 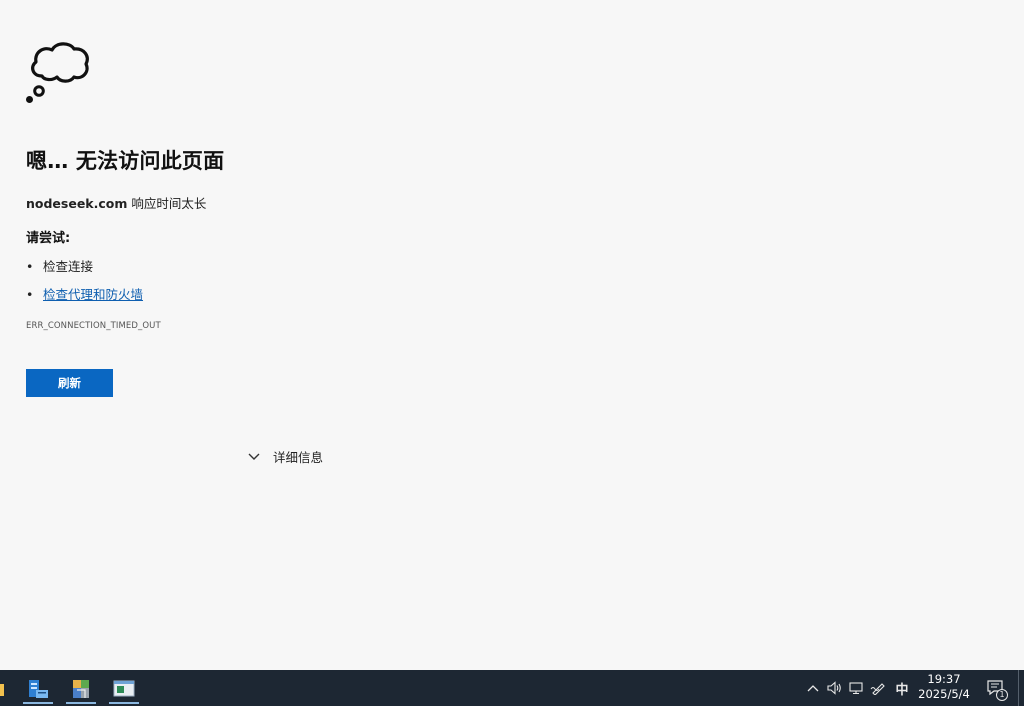 I want to click on clock: 19:37 2025/5/4, so click(x=944, y=688).